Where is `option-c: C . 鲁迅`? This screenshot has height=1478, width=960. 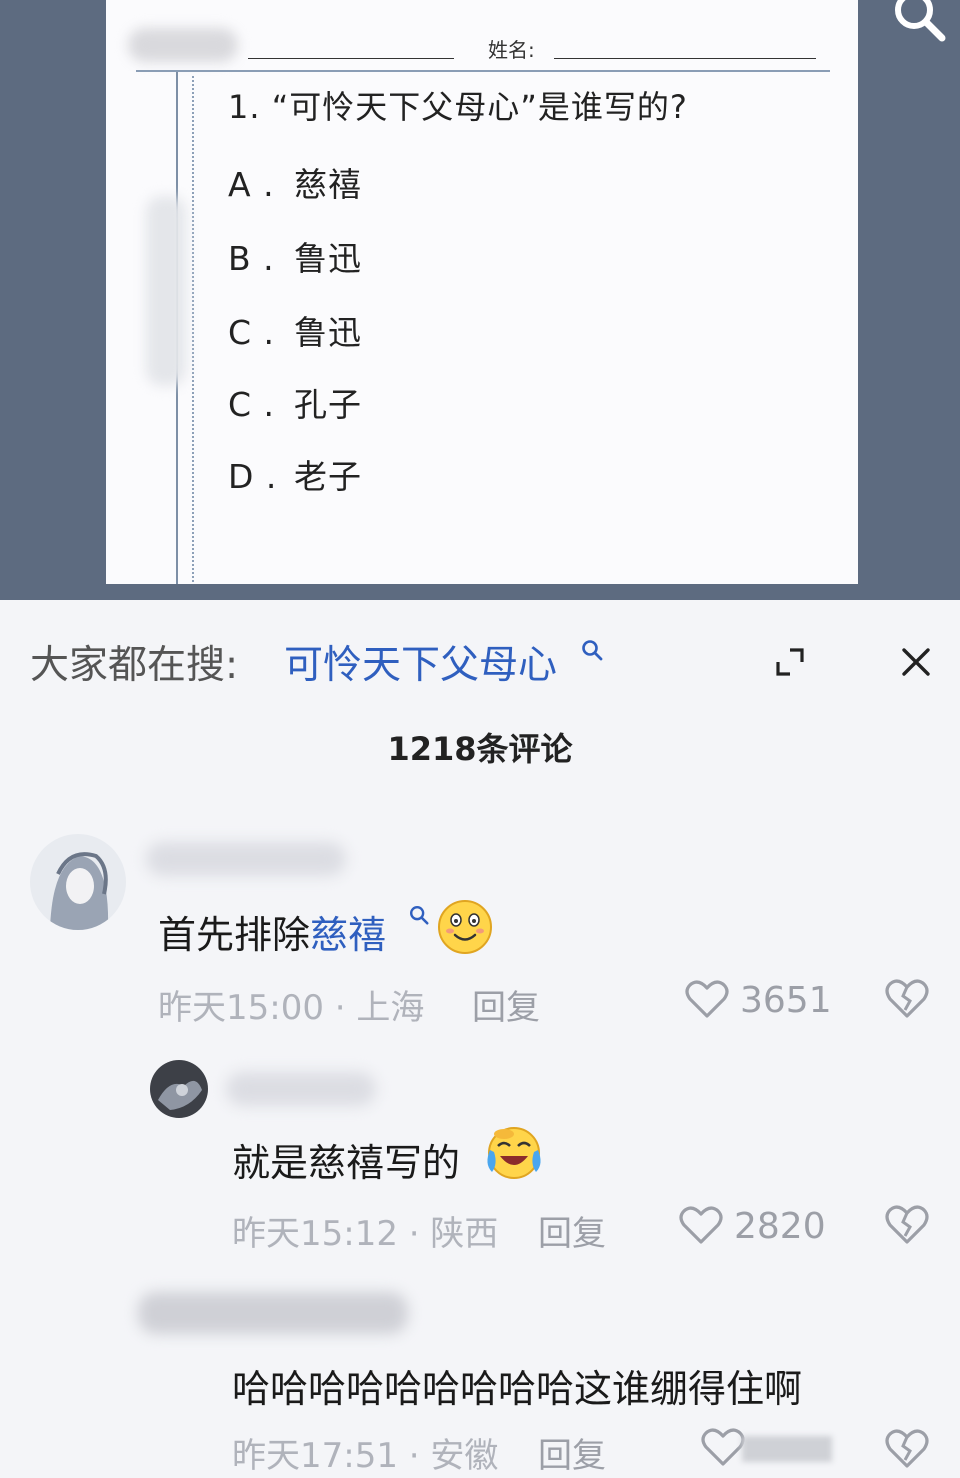 option-c: C . 鲁迅 is located at coordinates (295, 330).